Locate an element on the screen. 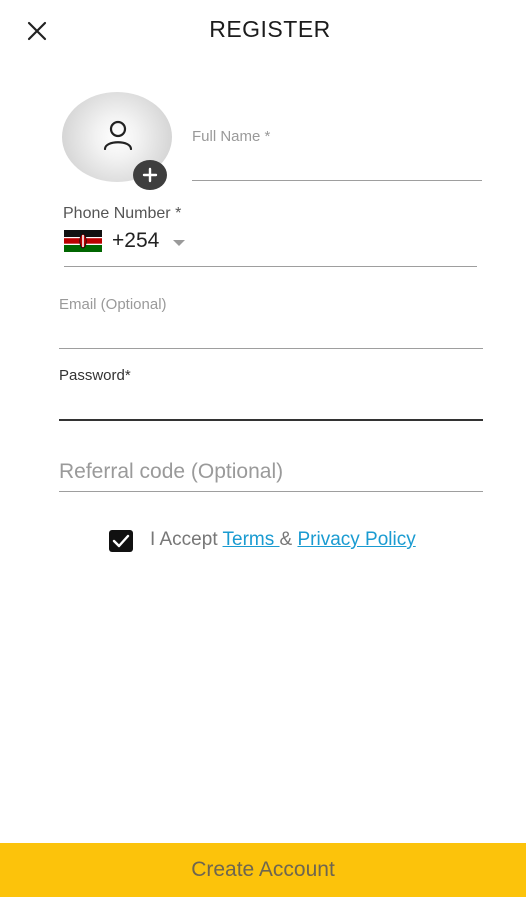  full-name-input is located at coordinates (336, 136).